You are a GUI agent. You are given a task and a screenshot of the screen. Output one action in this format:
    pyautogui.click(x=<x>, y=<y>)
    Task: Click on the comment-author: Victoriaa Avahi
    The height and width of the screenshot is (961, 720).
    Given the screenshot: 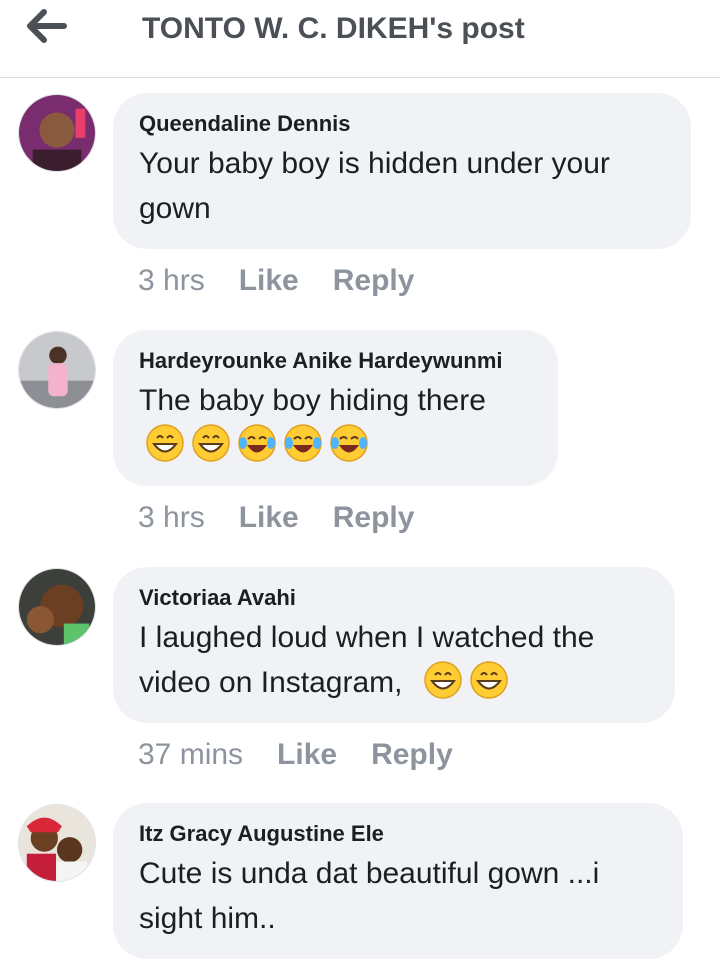 What is the action you would take?
    pyautogui.click(x=394, y=598)
    